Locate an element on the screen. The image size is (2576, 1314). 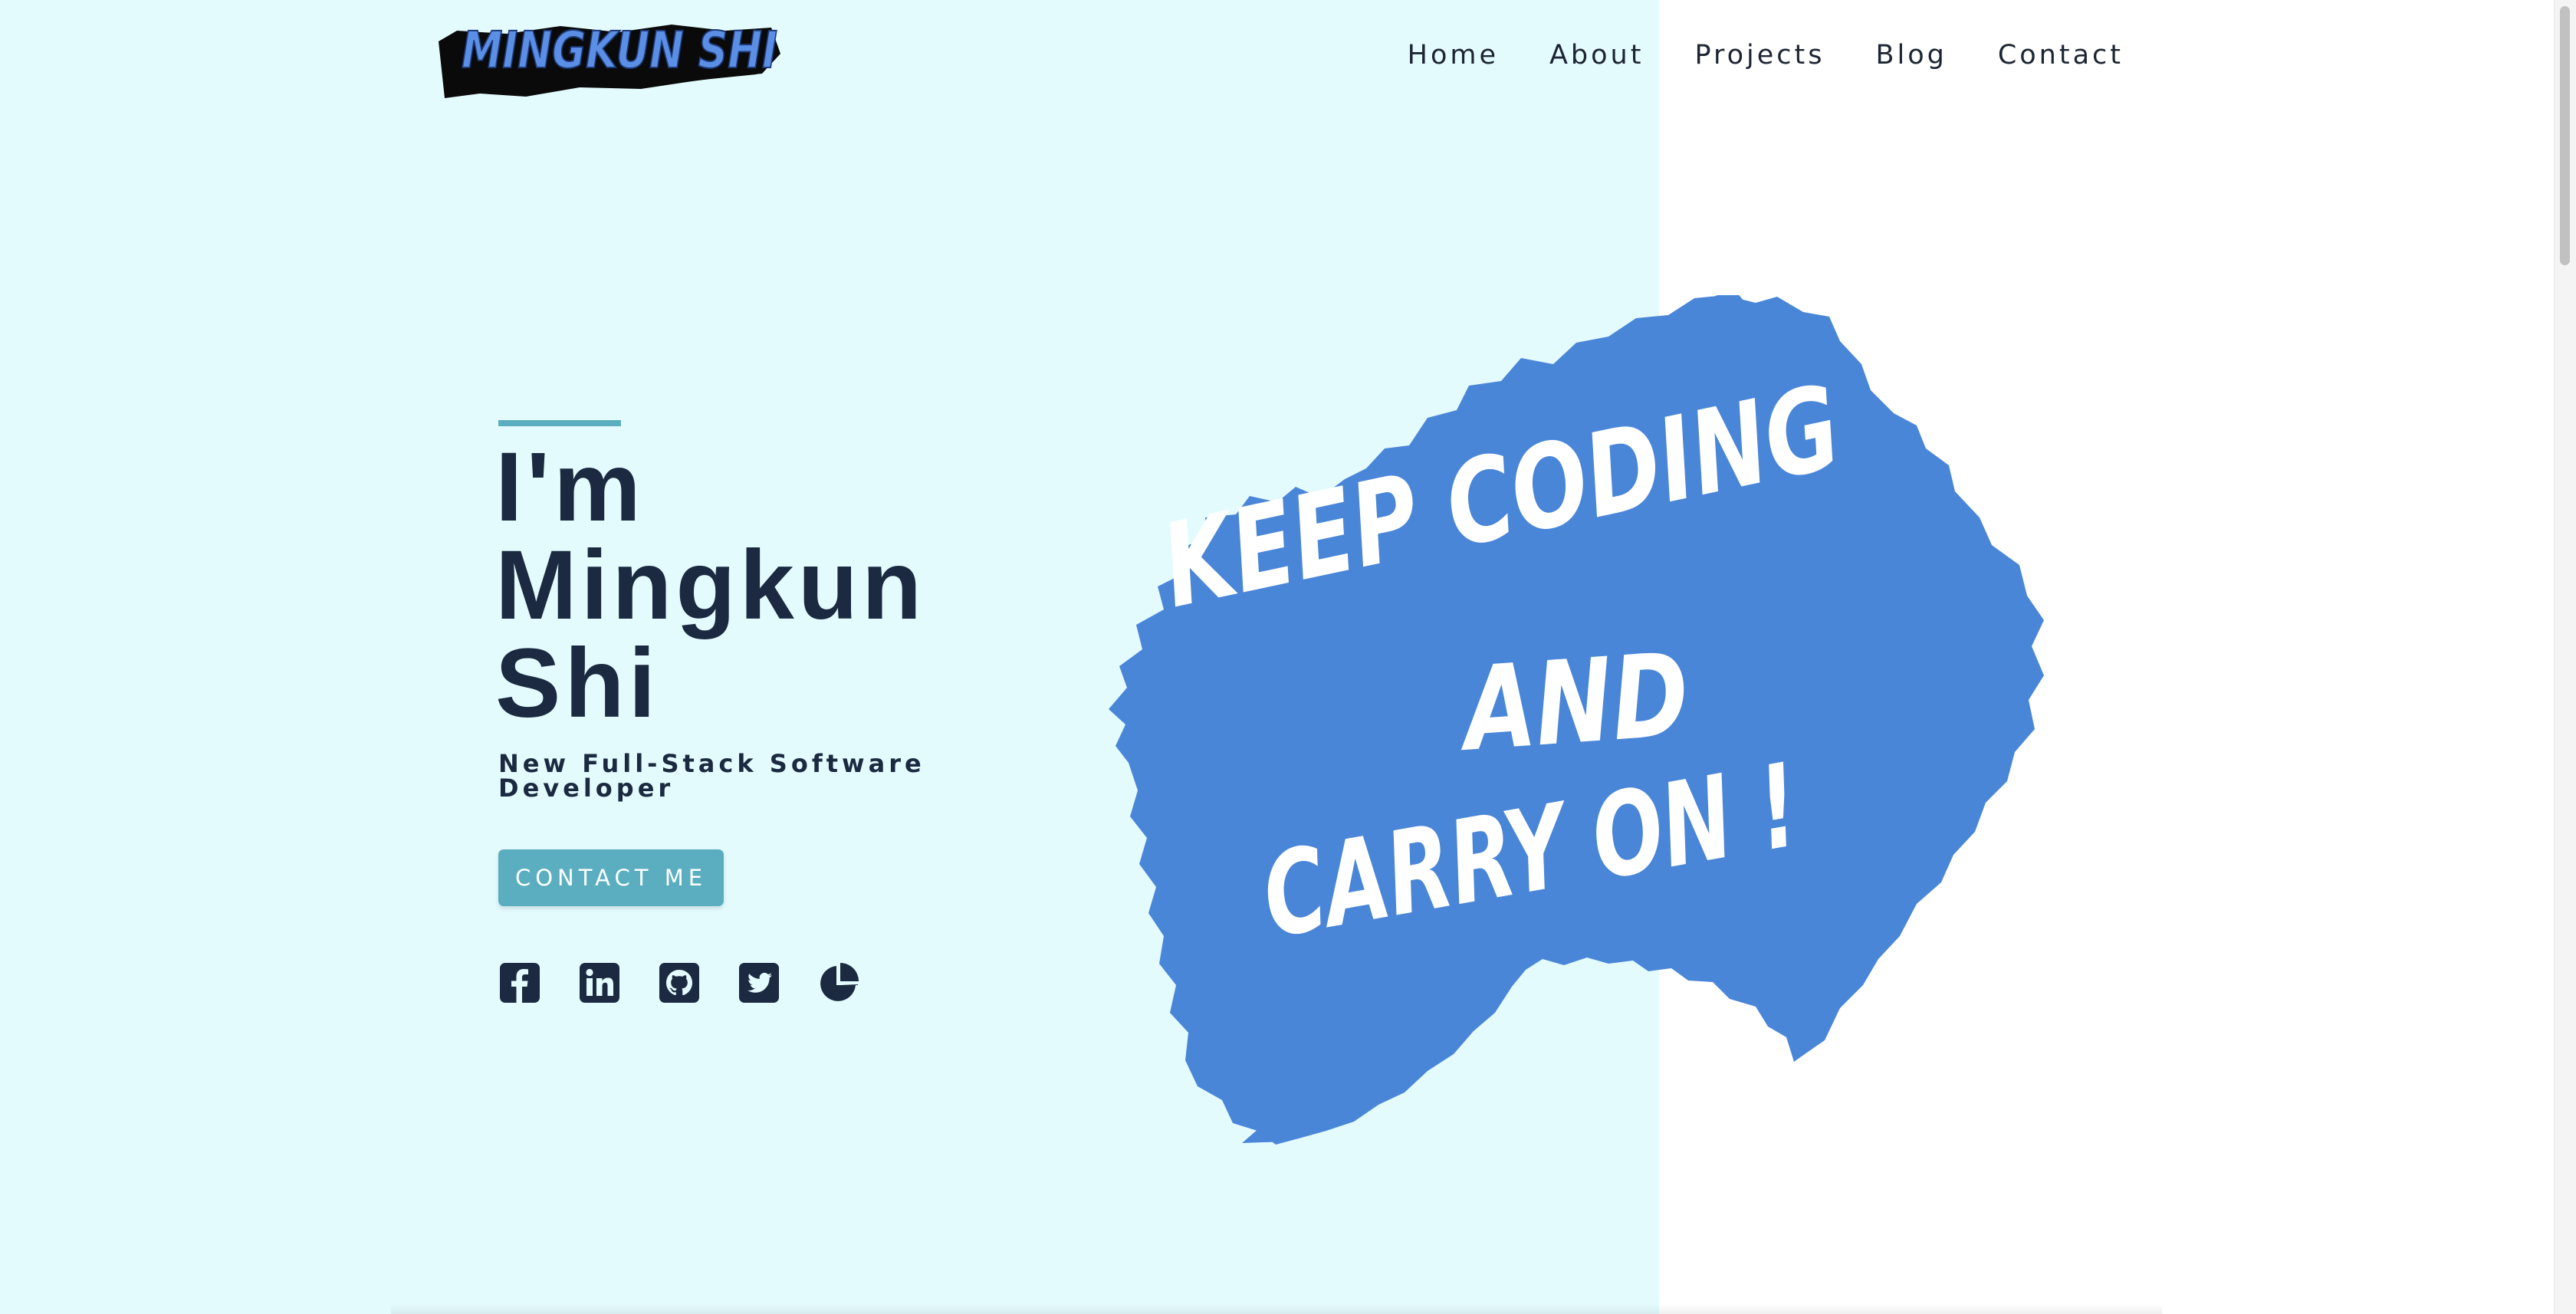
section-edge-shadow is located at coordinates (1276, 1308).